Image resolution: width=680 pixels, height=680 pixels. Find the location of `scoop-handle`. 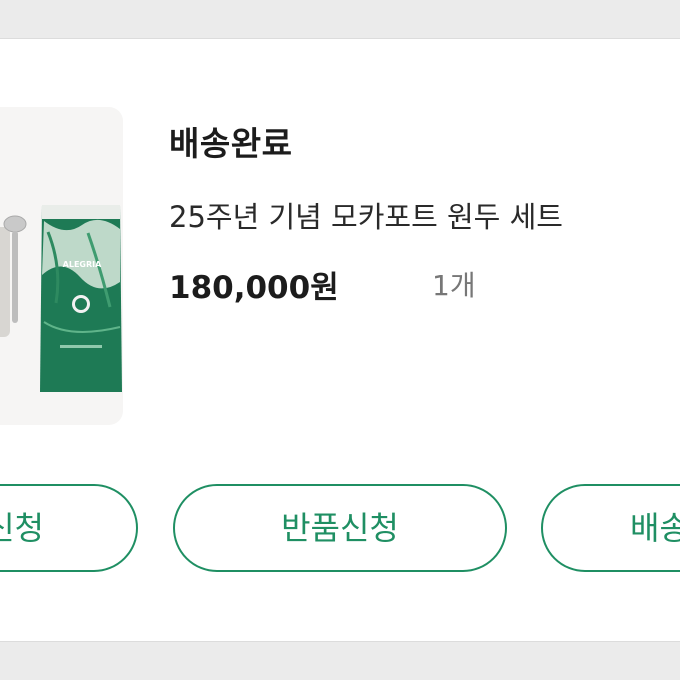

scoop-handle is located at coordinates (15, 277).